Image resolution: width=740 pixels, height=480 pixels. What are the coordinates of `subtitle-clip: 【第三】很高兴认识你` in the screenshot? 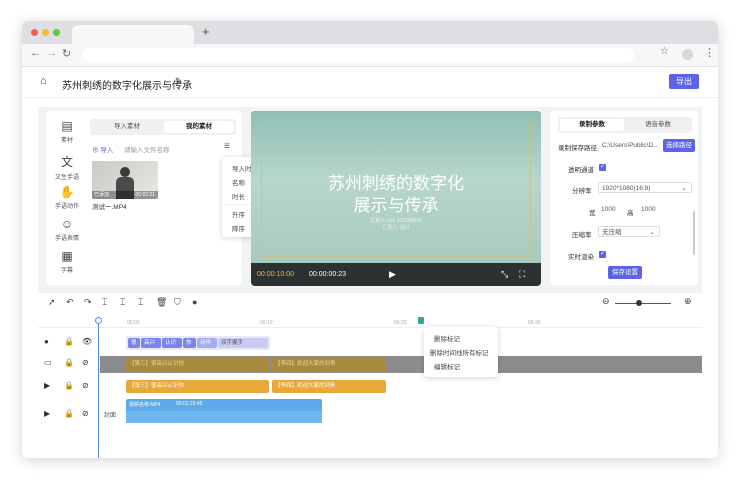 It's located at (197, 364).